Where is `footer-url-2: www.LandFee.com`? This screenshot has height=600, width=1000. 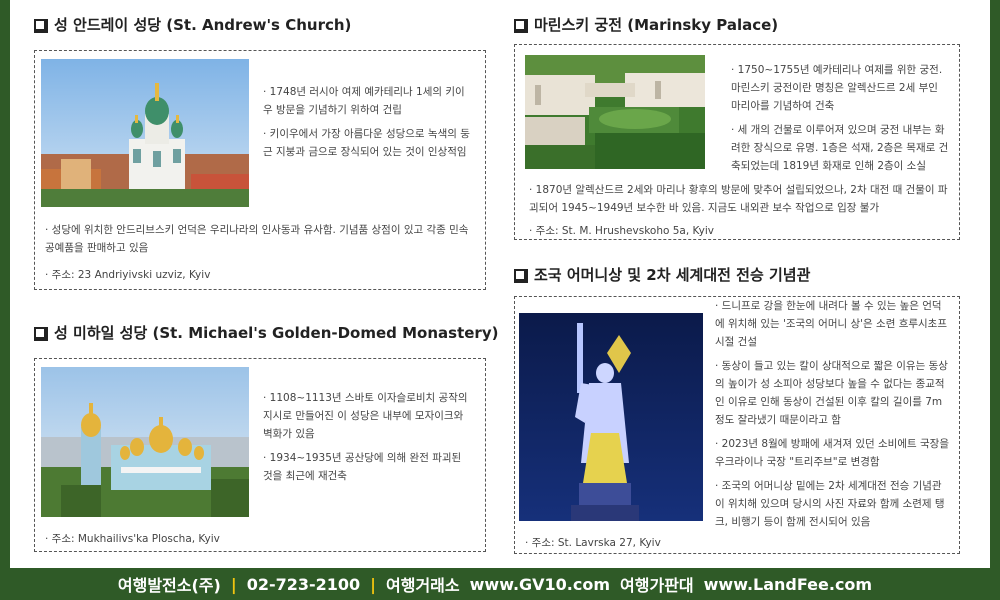
footer-url-2: www.LandFee.com is located at coordinates (788, 584).